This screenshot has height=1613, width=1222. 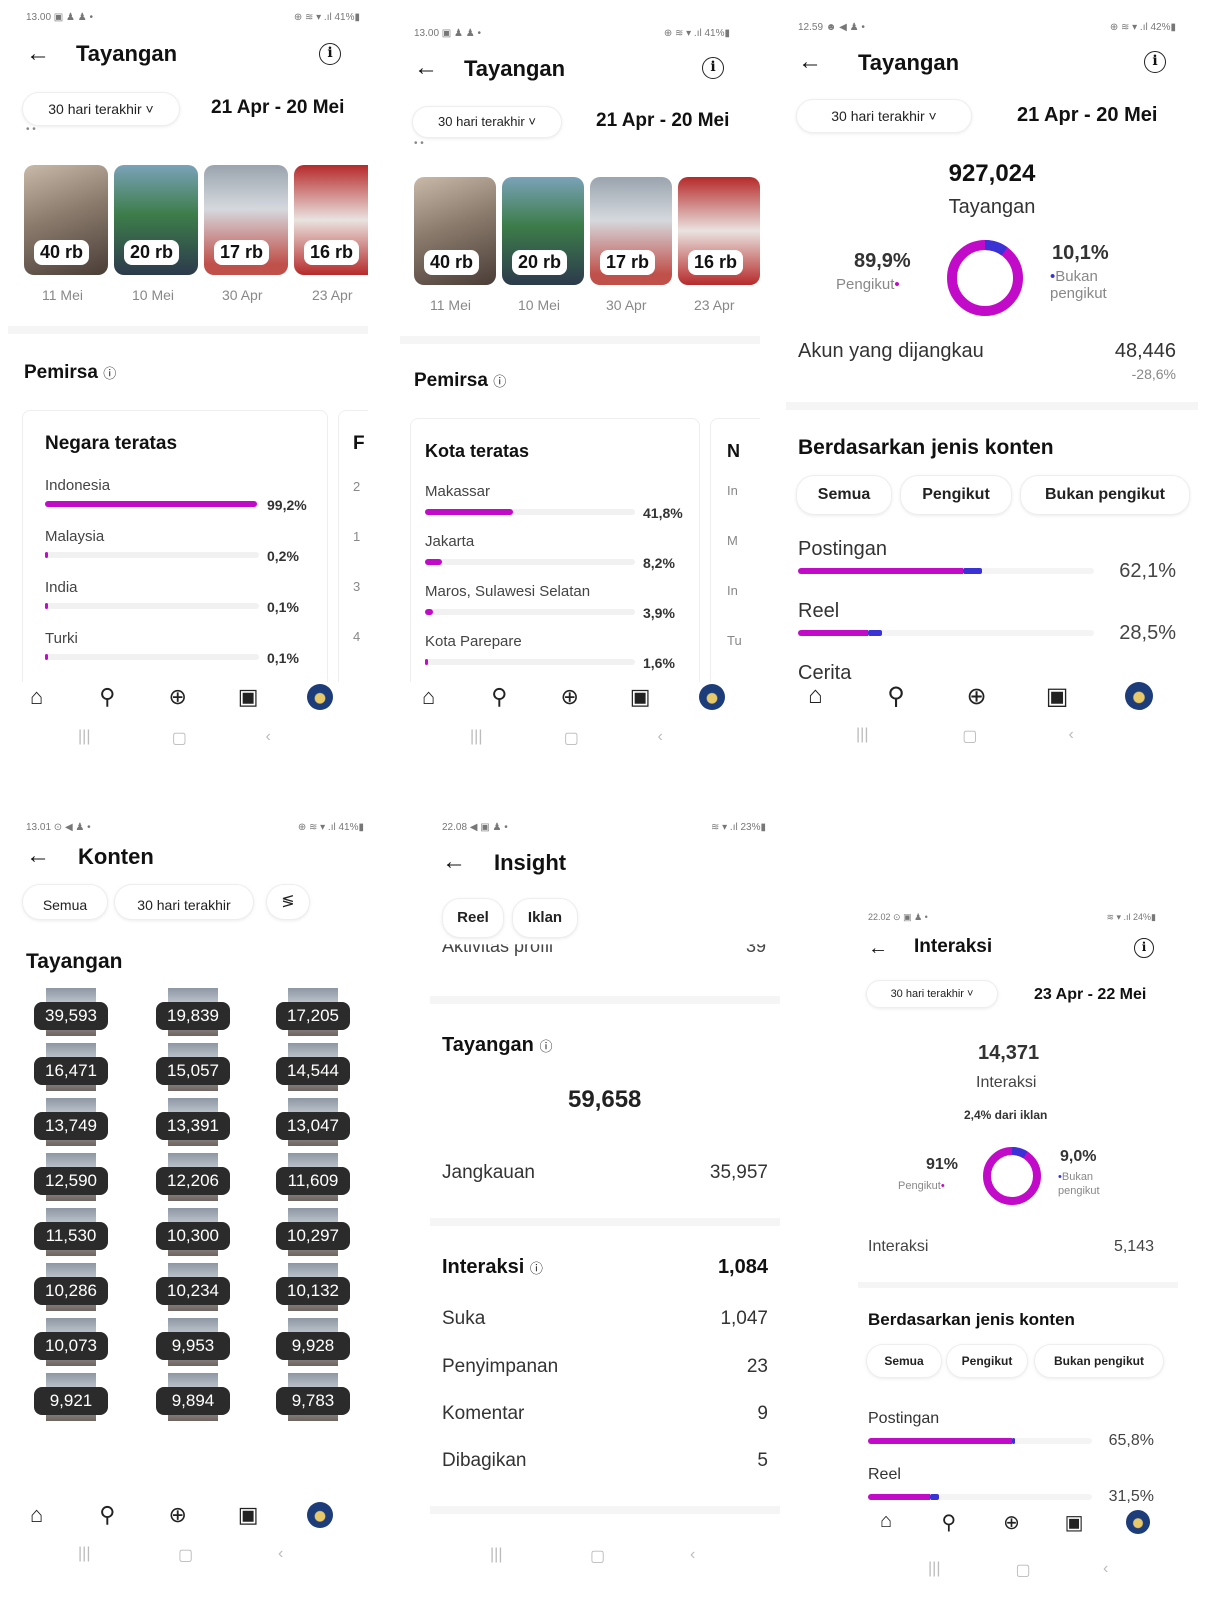 What do you see at coordinates (313, 1342) in the screenshot?
I see `content-grid-cell: 9,928` at bounding box center [313, 1342].